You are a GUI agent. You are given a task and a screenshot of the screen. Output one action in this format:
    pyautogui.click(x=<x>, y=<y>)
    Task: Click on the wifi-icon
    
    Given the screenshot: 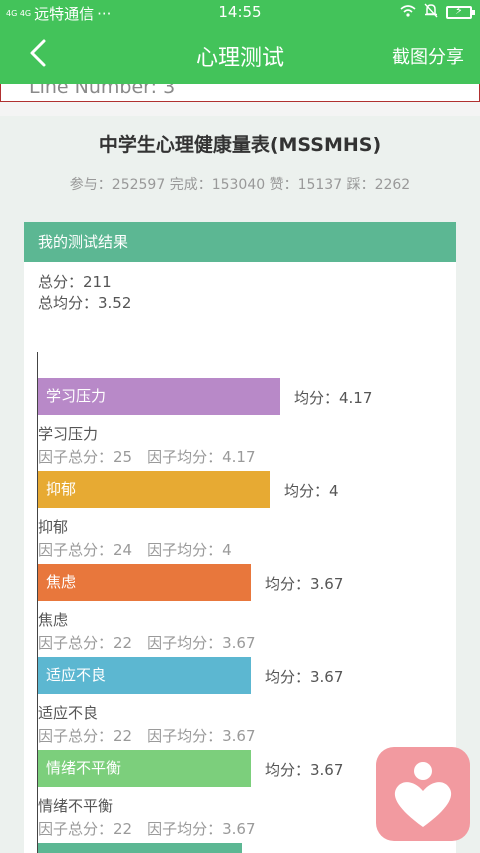 What is the action you would take?
    pyautogui.click(x=408, y=12)
    